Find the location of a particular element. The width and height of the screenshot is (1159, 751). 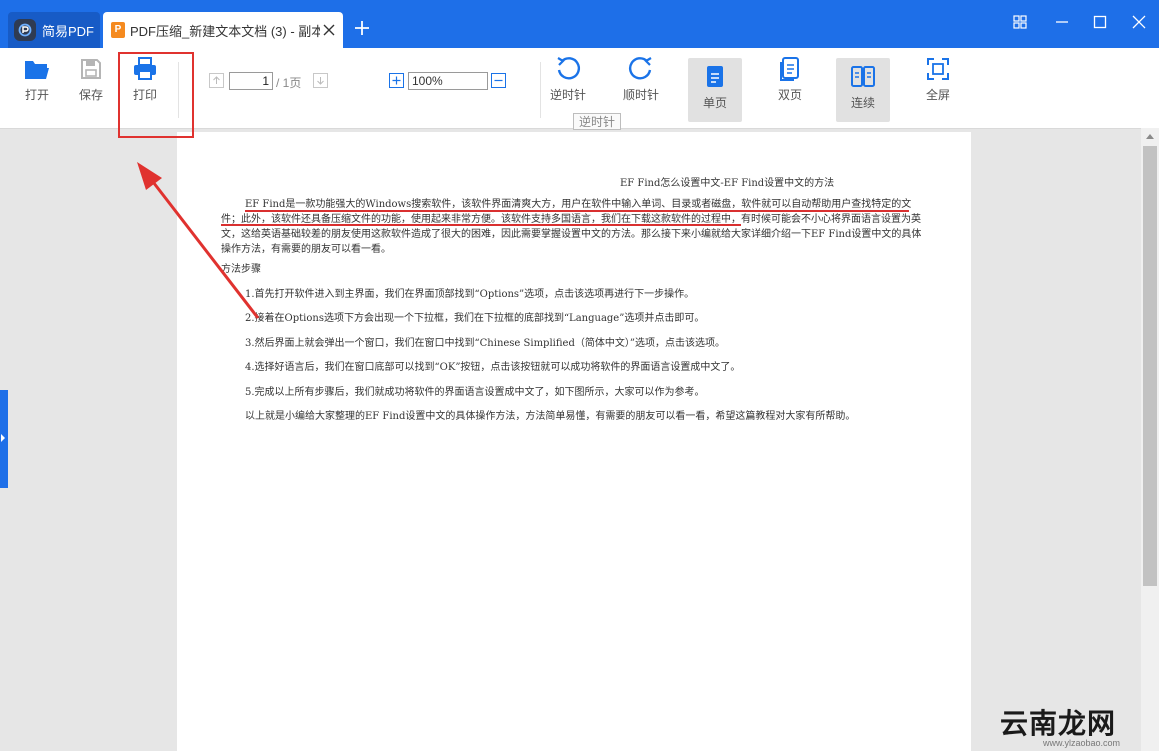

page-total-label: / 1页 is located at coordinates (289, 83).